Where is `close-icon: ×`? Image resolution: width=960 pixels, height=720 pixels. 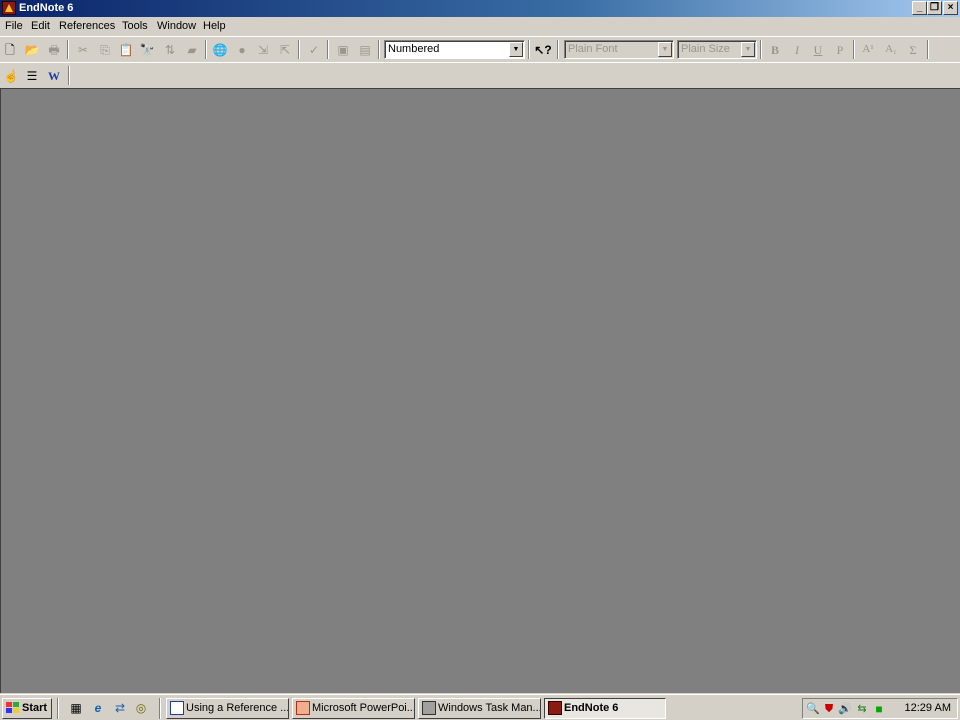
close-icon: × is located at coordinates (950, 8).